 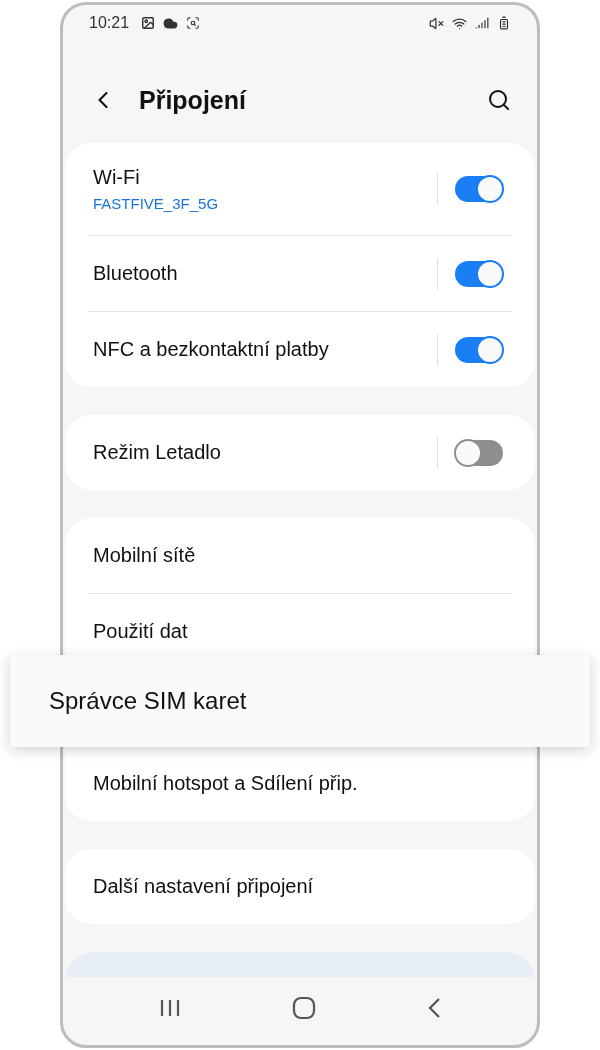 I want to click on network-name: FASTFIVE_3F_5G, so click(x=156, y=203).